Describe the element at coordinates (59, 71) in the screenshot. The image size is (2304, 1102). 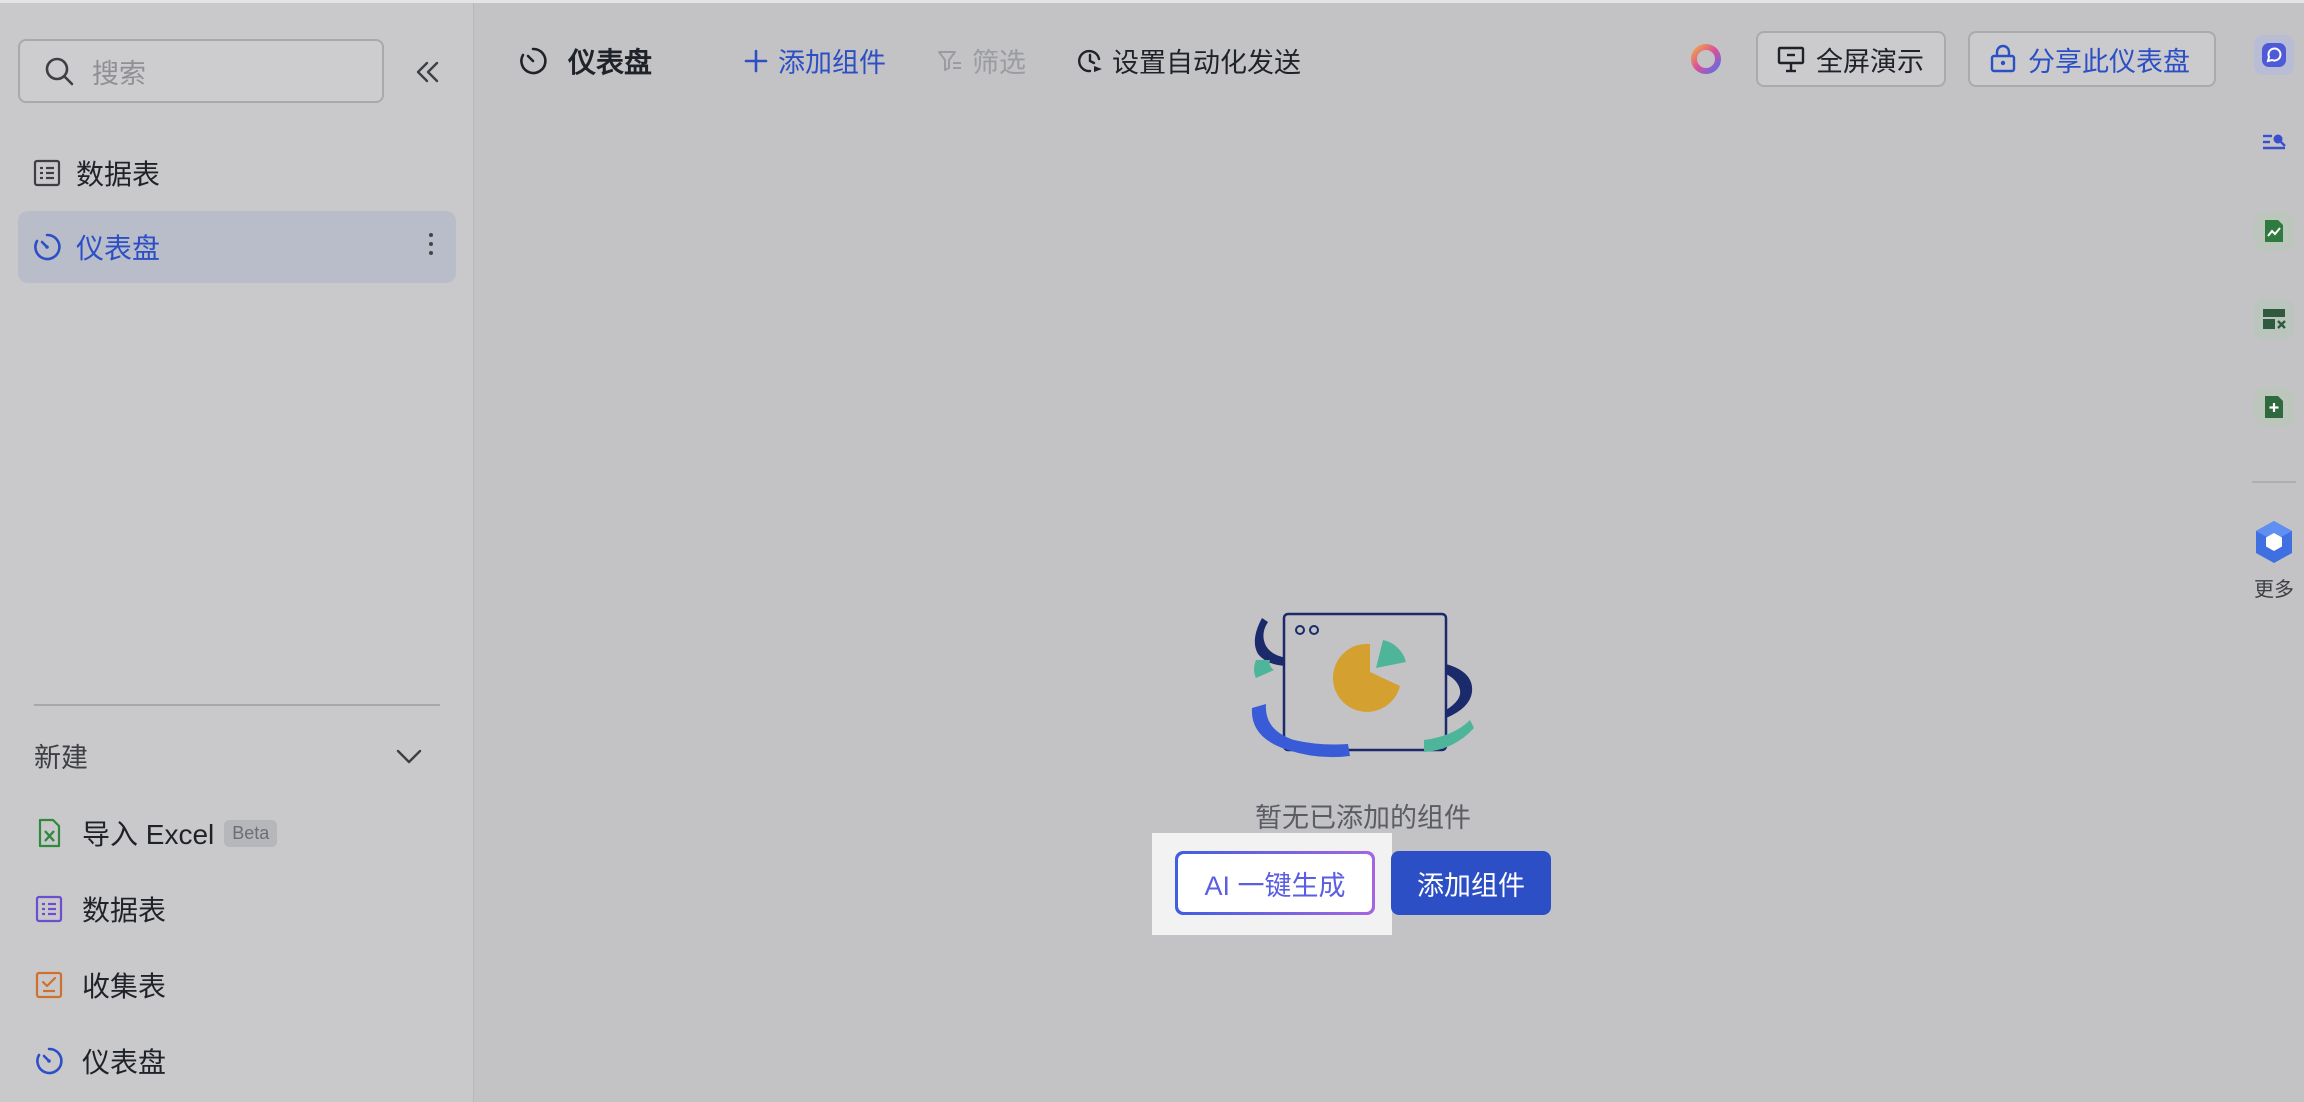
I see `search-icon` at that location.